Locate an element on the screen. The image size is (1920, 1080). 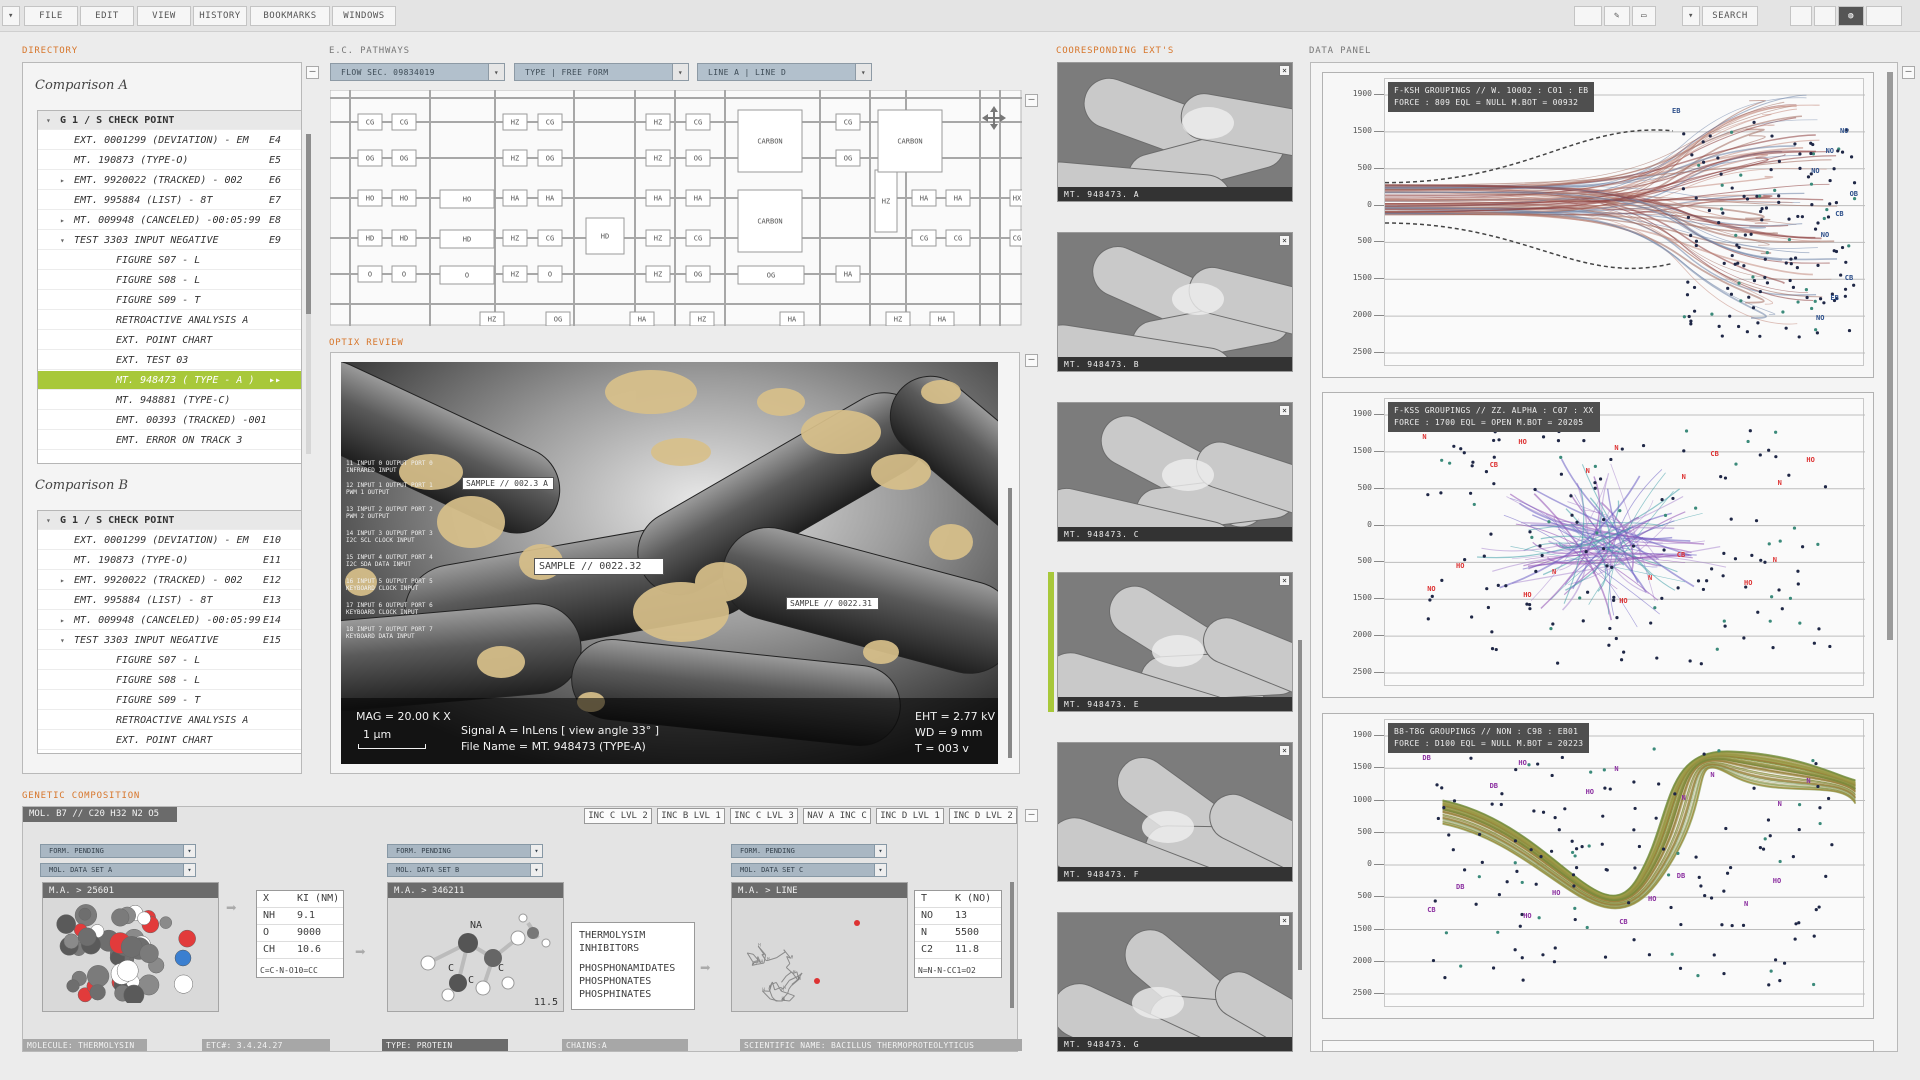
tree-row: EXT. 0001299 (DEVIATION) - EM E4 is located at coordinates (169, 140).